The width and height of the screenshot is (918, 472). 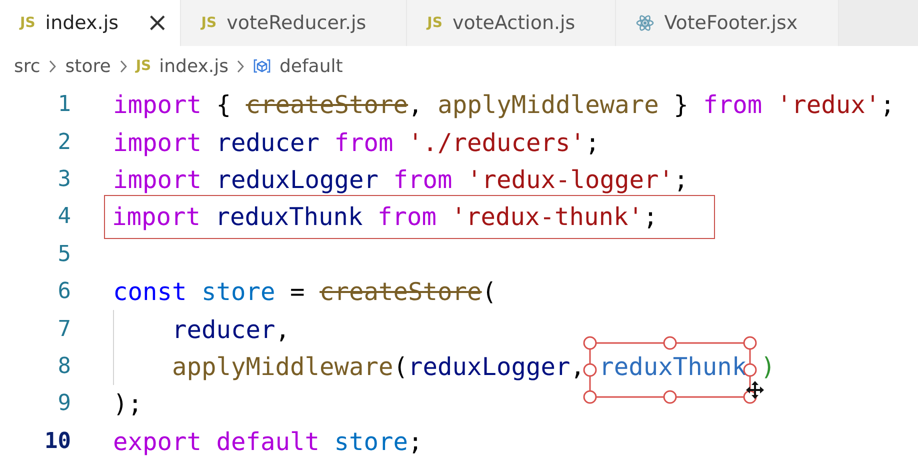 What do you see at coordinates (311, 66) in the screenshot?
I see `breadcrumb-item: default` at bounding box center [311, 66].